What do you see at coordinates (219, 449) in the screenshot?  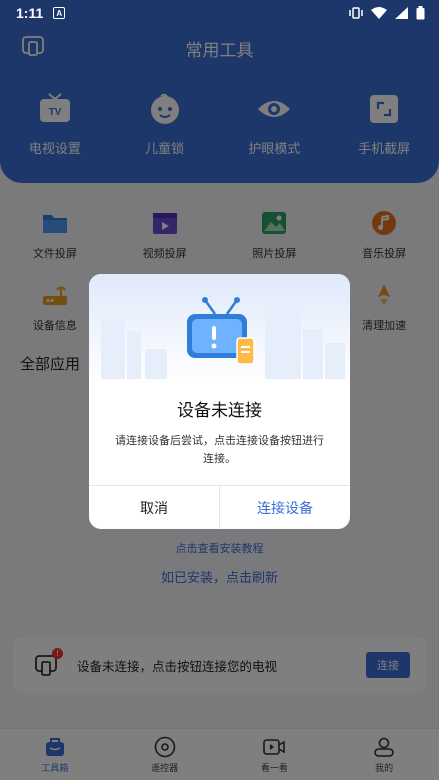 I see `dialog-message: 请连接设备后尝试，点击连接设备按钮进行连接。` at bounding box center [219, 449].